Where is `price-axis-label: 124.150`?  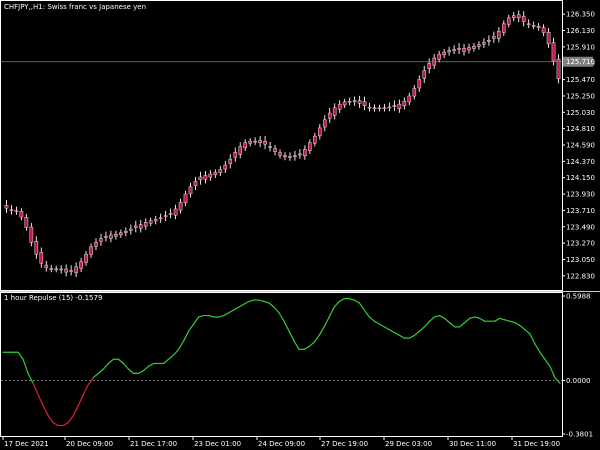
price-axis-label: 124.150 is located at coordinates (580, 178).